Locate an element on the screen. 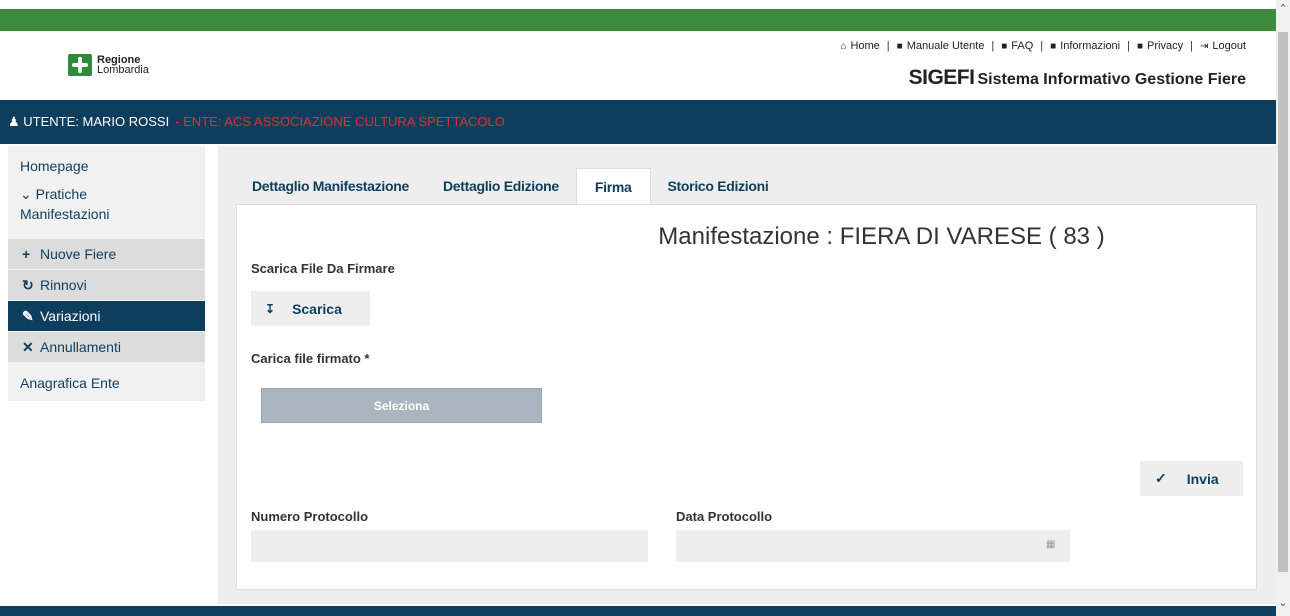 This screenshot has height=616, width=1290. trash-icon: ✕ is located at coordinates (28, 347).